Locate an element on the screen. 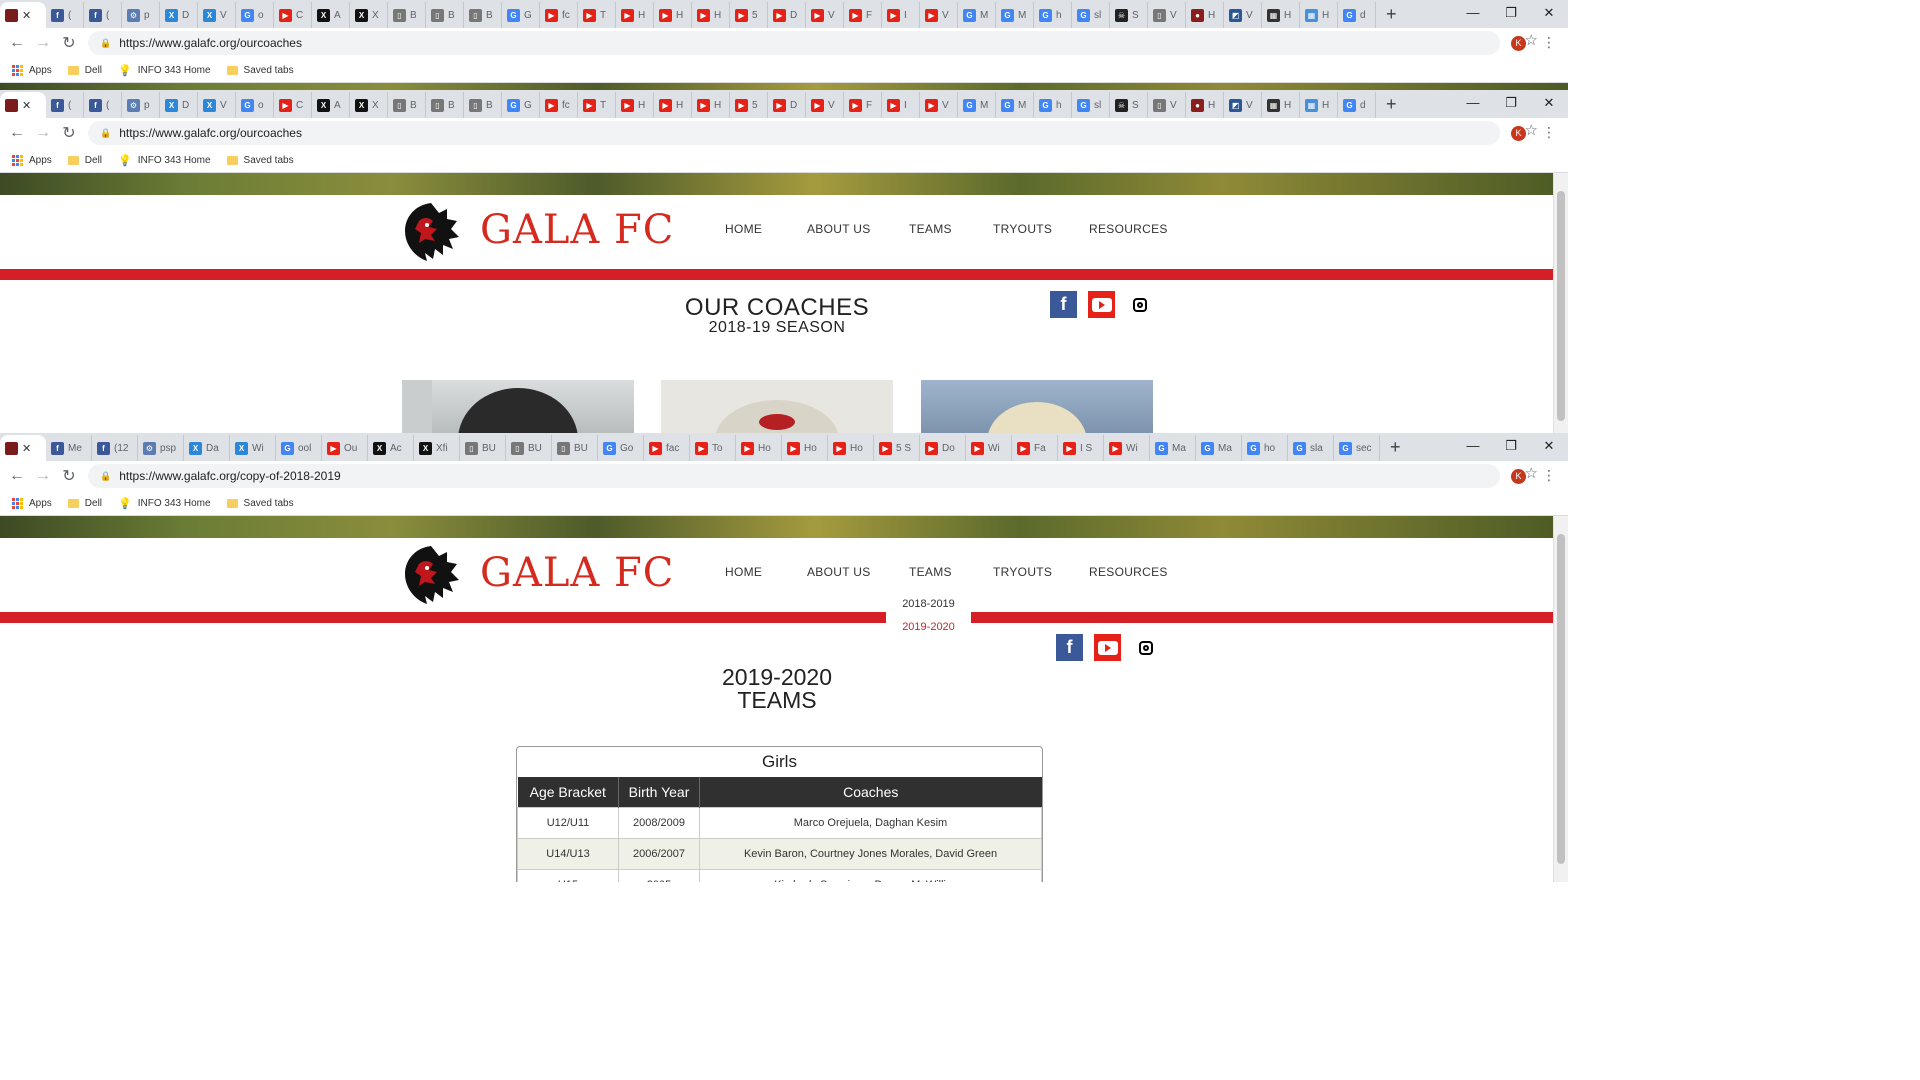 The image size is (1920, 1080). browser-tab: ▶ fac is located at coordinates (667, 448).